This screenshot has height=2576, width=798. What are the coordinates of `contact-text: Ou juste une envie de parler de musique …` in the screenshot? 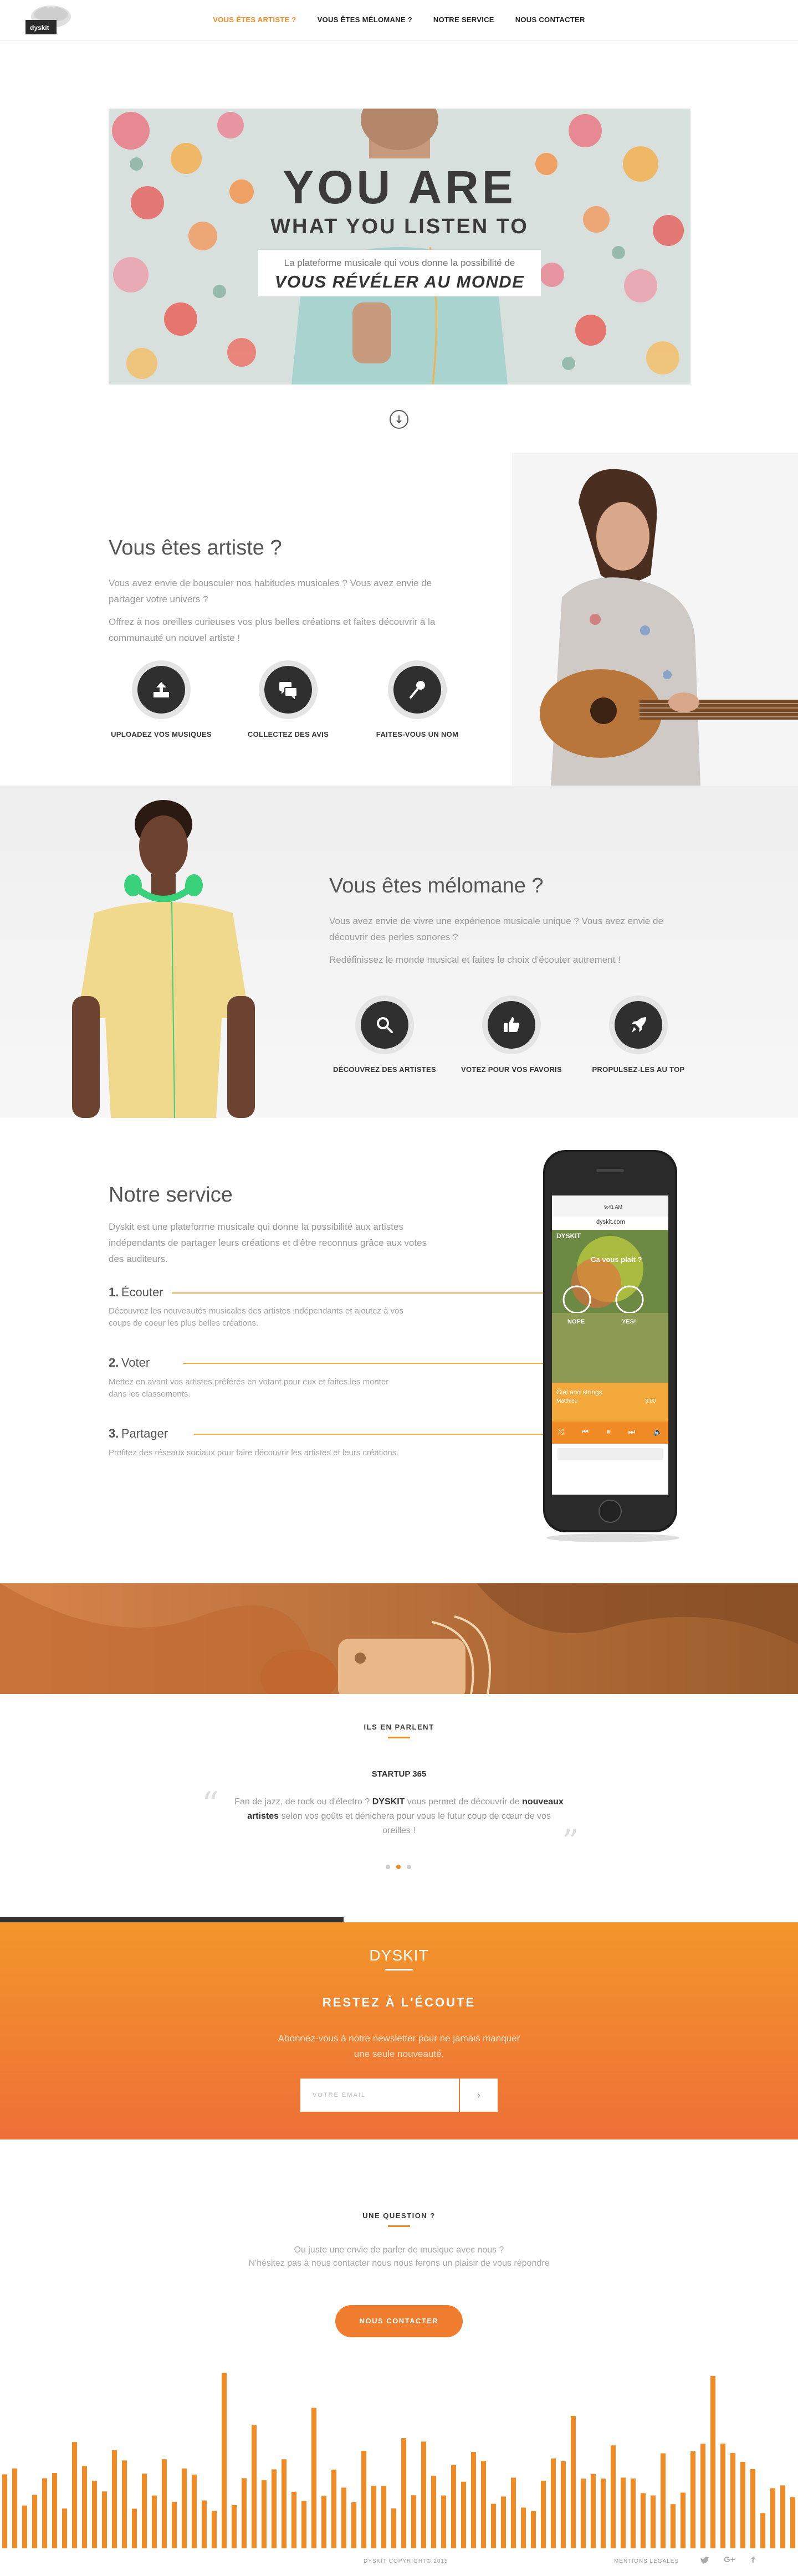 It's located at (399, 2257).